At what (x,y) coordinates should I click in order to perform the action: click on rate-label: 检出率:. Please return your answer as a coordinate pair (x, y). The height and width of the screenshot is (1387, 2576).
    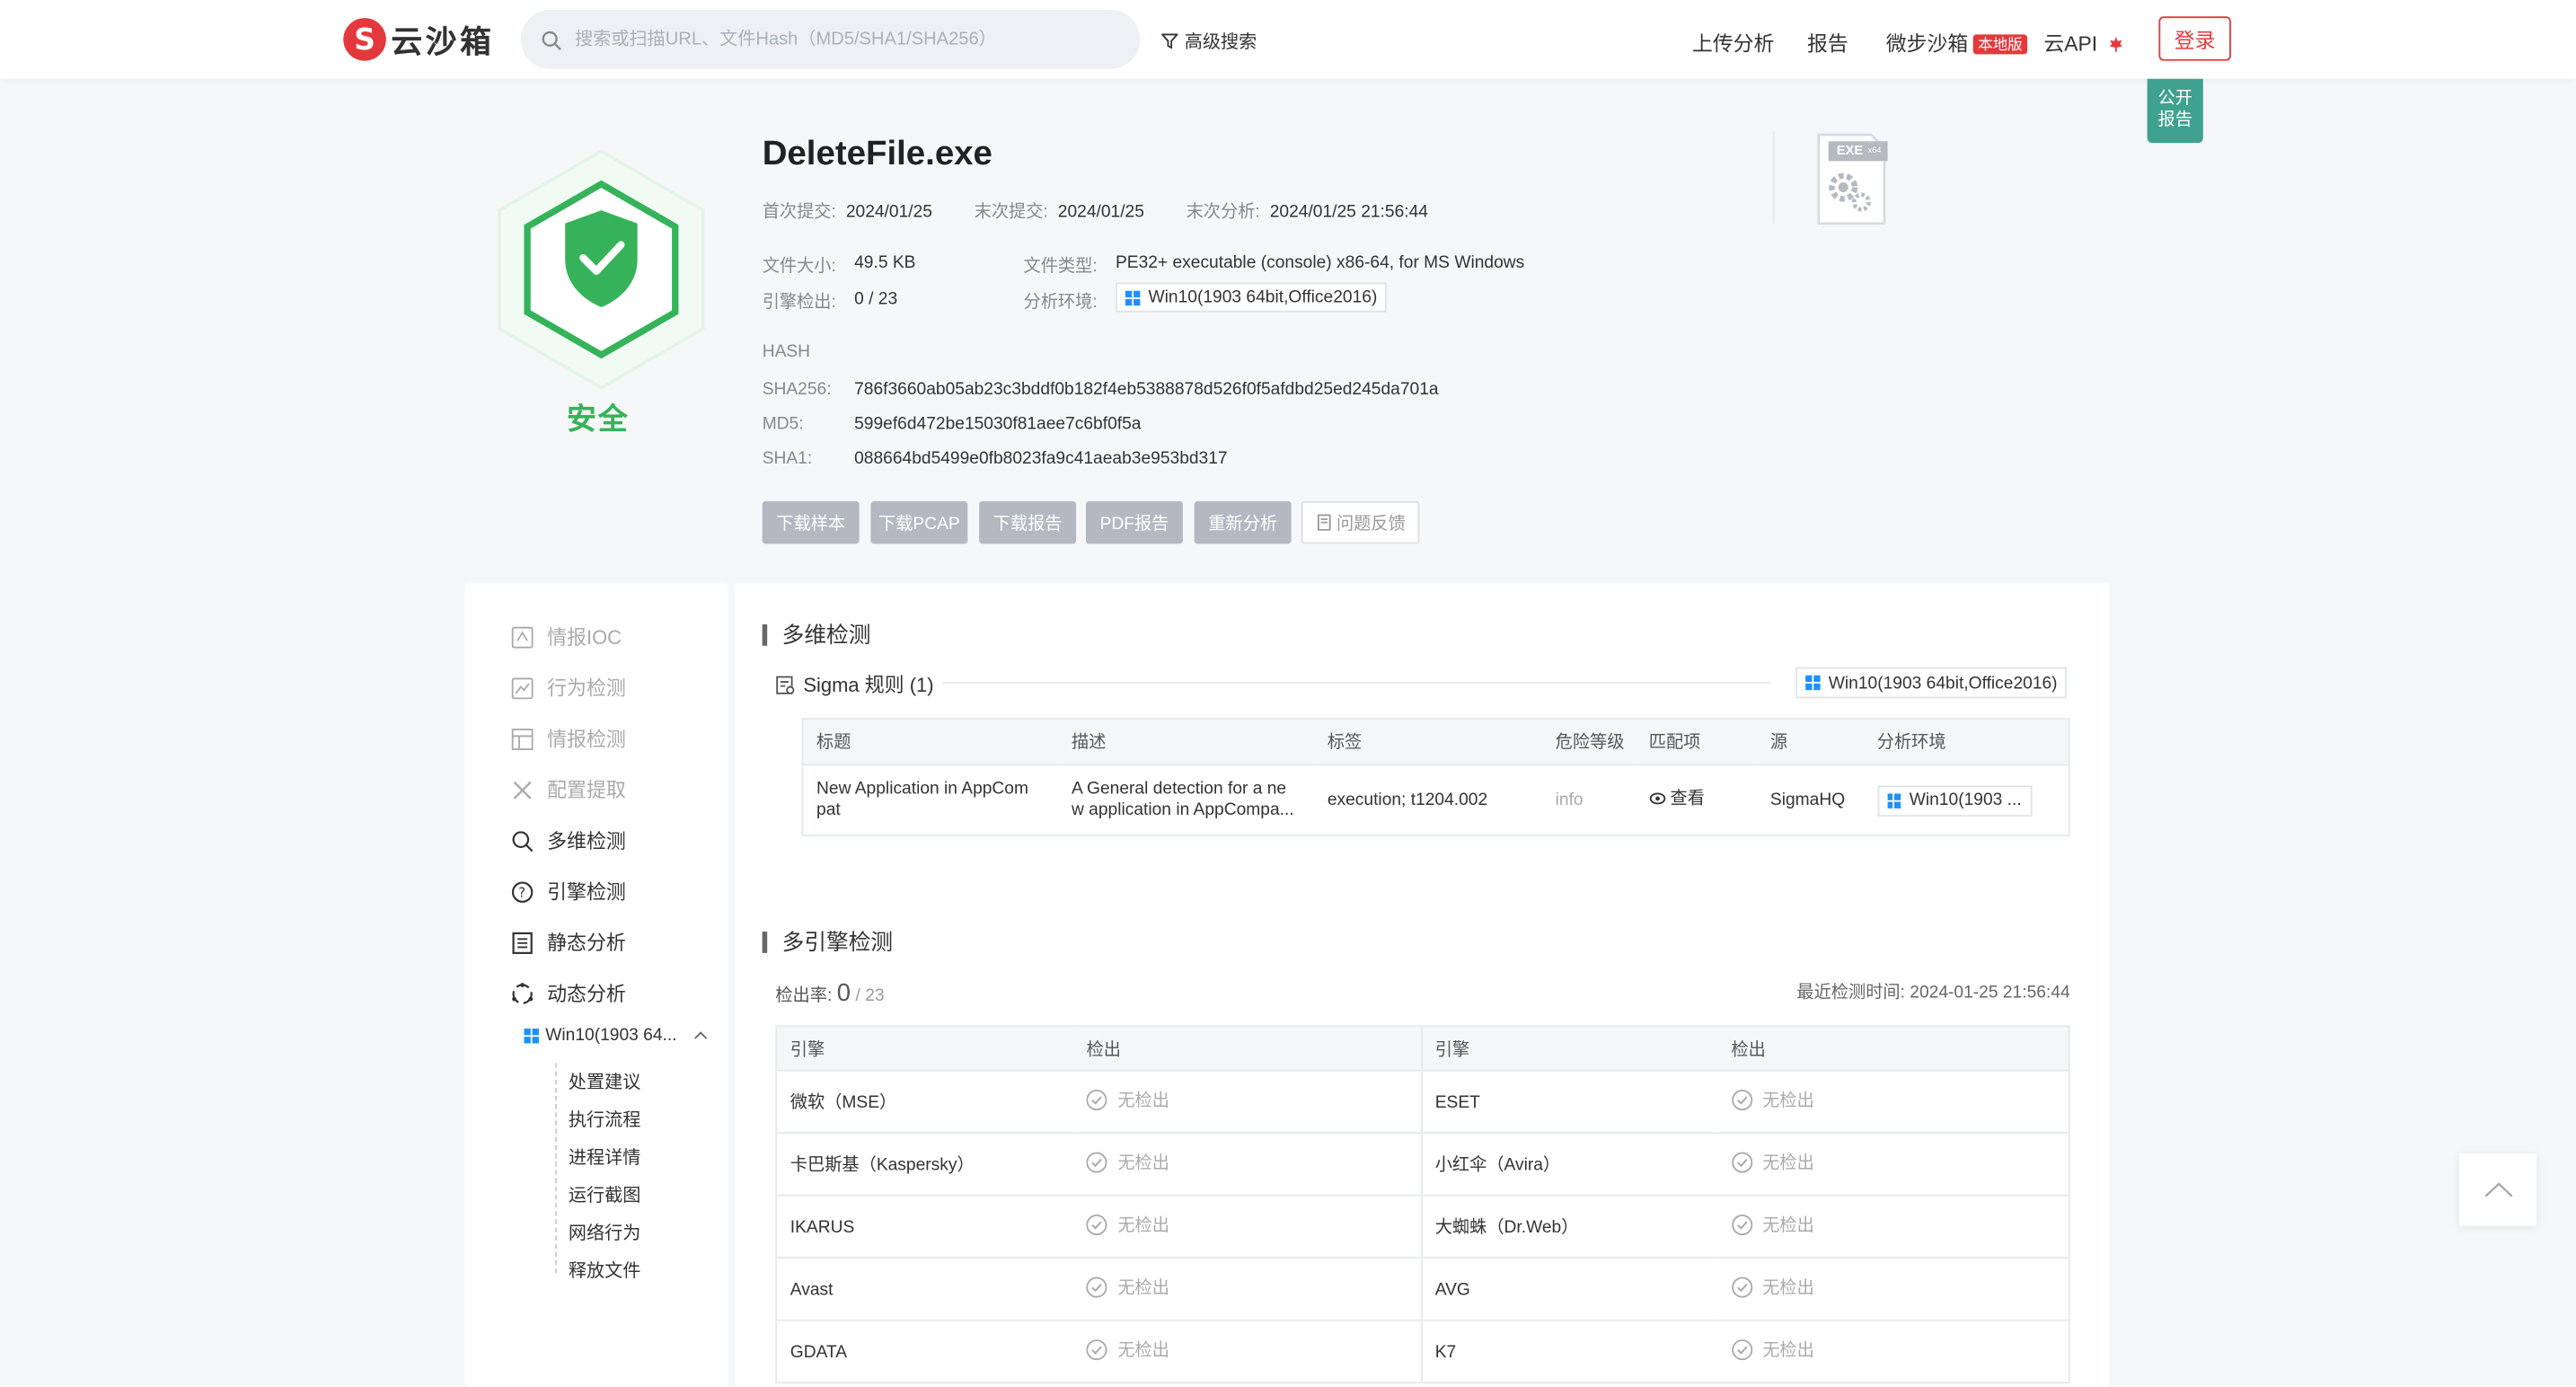
    Looking at the image, I should click on (804, 995).